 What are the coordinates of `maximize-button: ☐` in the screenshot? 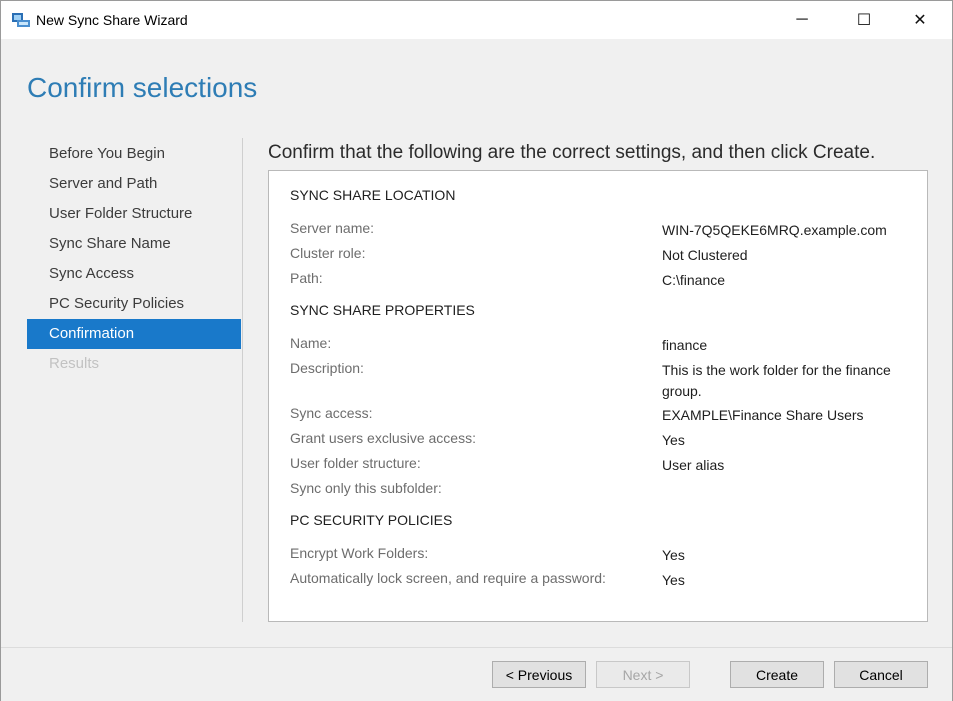 It's located at (864, 20).